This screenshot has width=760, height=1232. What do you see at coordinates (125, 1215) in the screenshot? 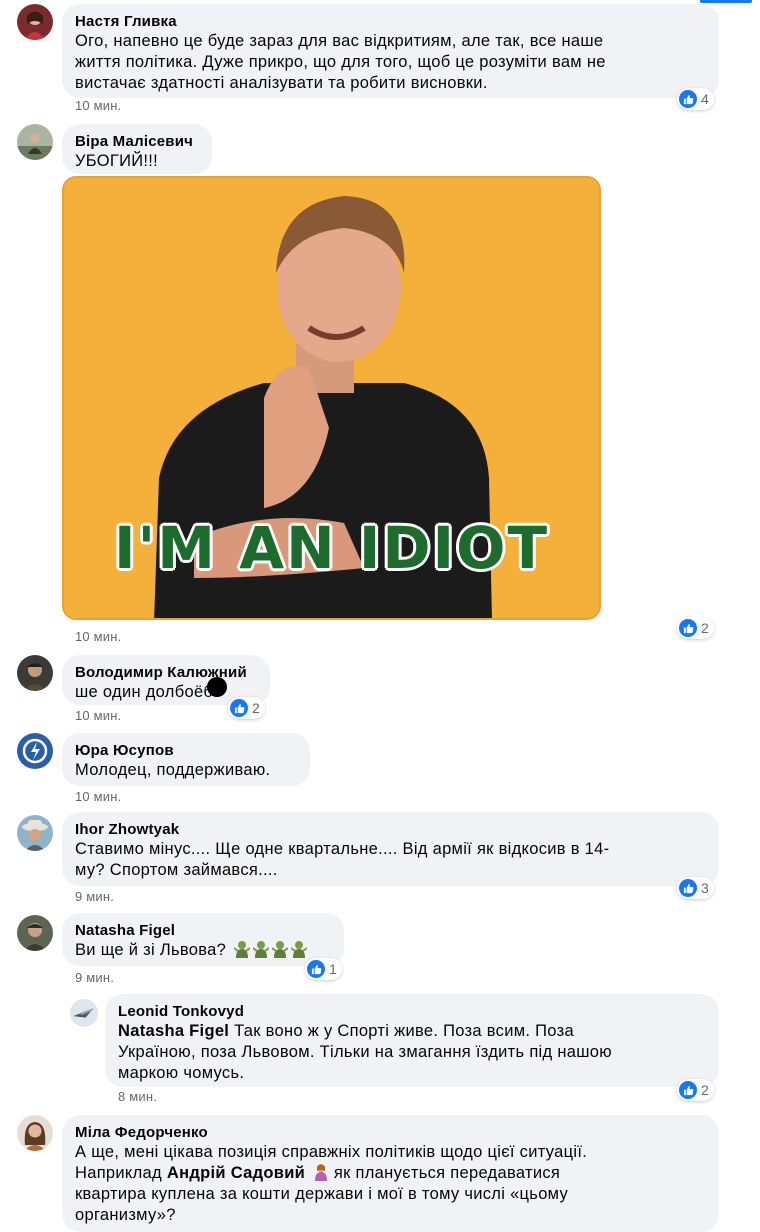
I see `comment-text-line: организму»?` at bounding box center [125, 1215].